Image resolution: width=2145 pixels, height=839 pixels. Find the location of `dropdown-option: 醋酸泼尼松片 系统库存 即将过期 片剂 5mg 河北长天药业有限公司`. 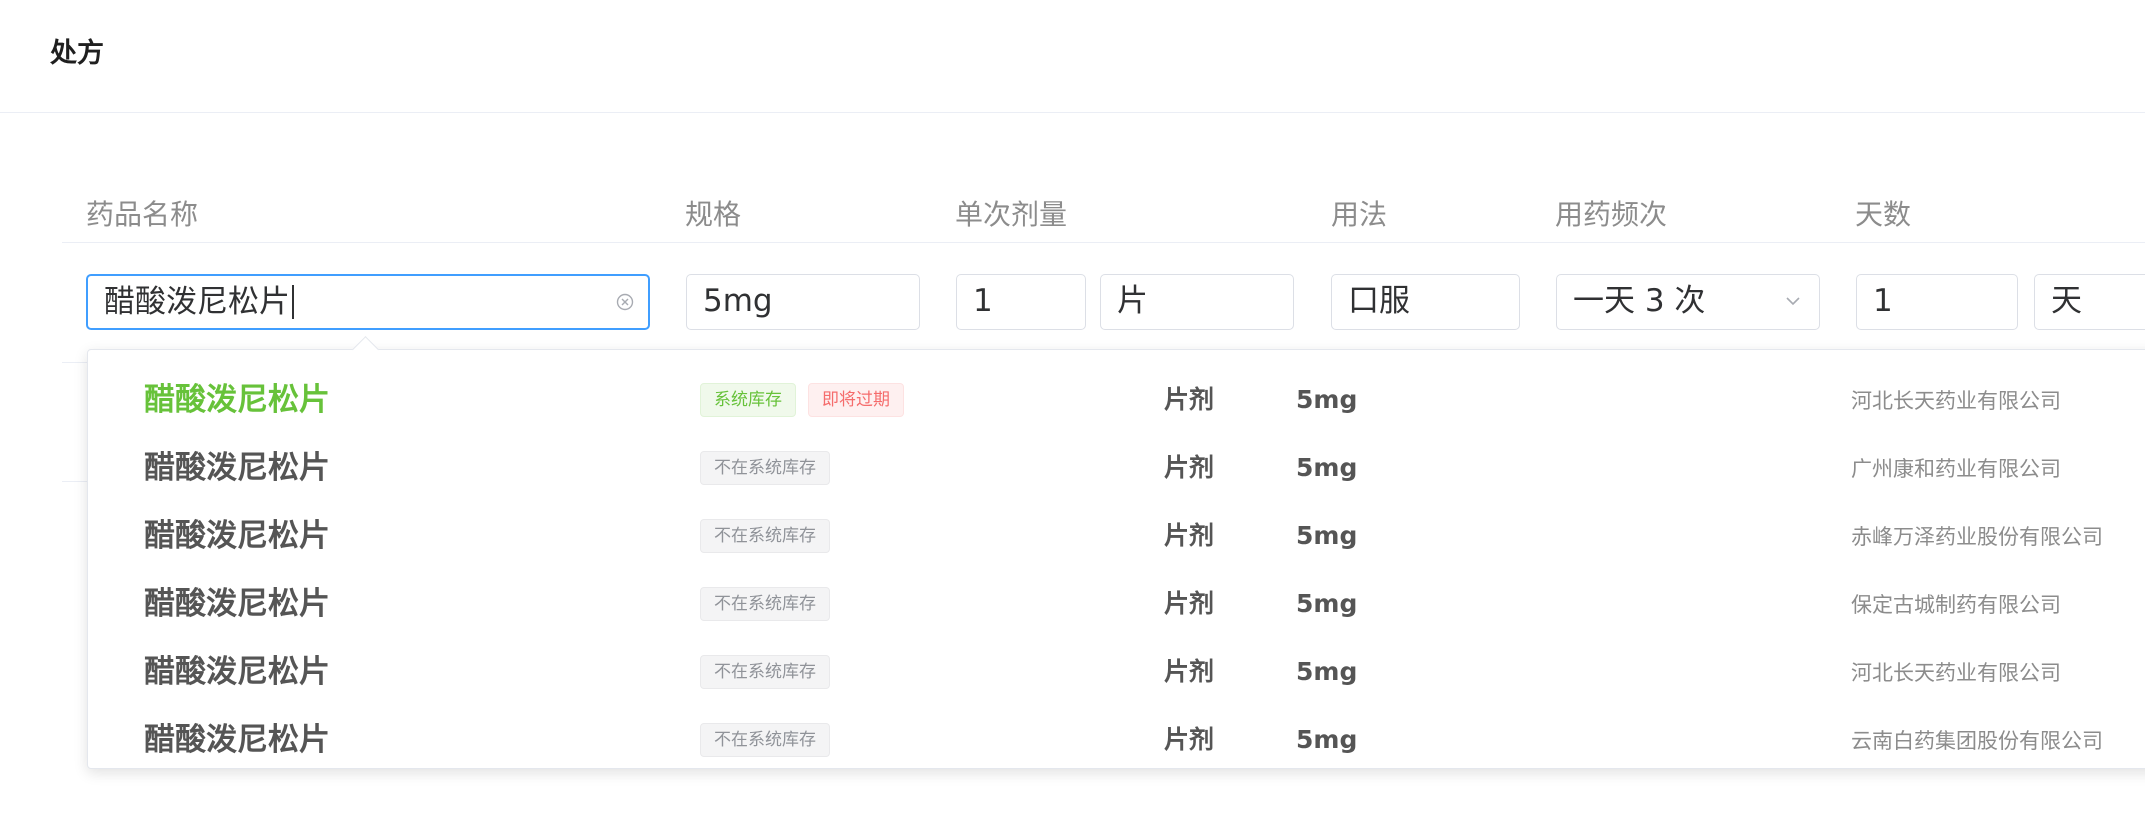

dropdown-option: 醋酸泼尼松片 系统库存 即将过期 片剂 5mg 河北长天药业有限公司 is located at coordinates (1116, 401).